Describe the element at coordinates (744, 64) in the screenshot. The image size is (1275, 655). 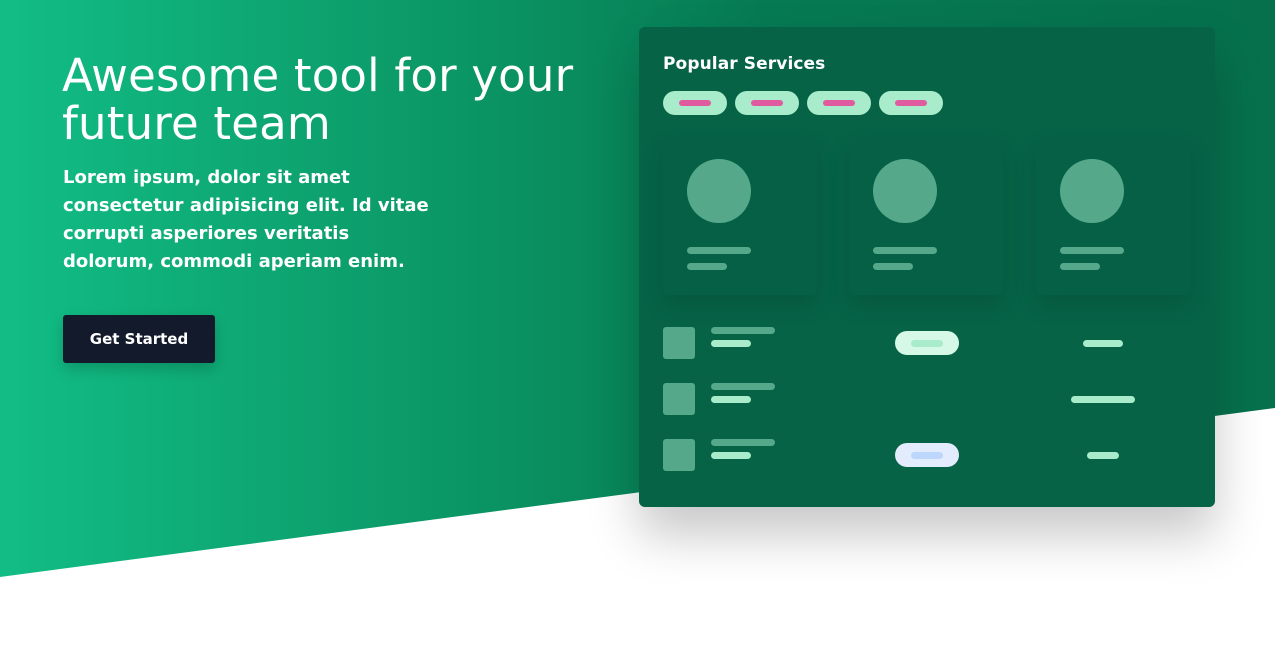
I see `dashboard-title: Popular Services` at that location.